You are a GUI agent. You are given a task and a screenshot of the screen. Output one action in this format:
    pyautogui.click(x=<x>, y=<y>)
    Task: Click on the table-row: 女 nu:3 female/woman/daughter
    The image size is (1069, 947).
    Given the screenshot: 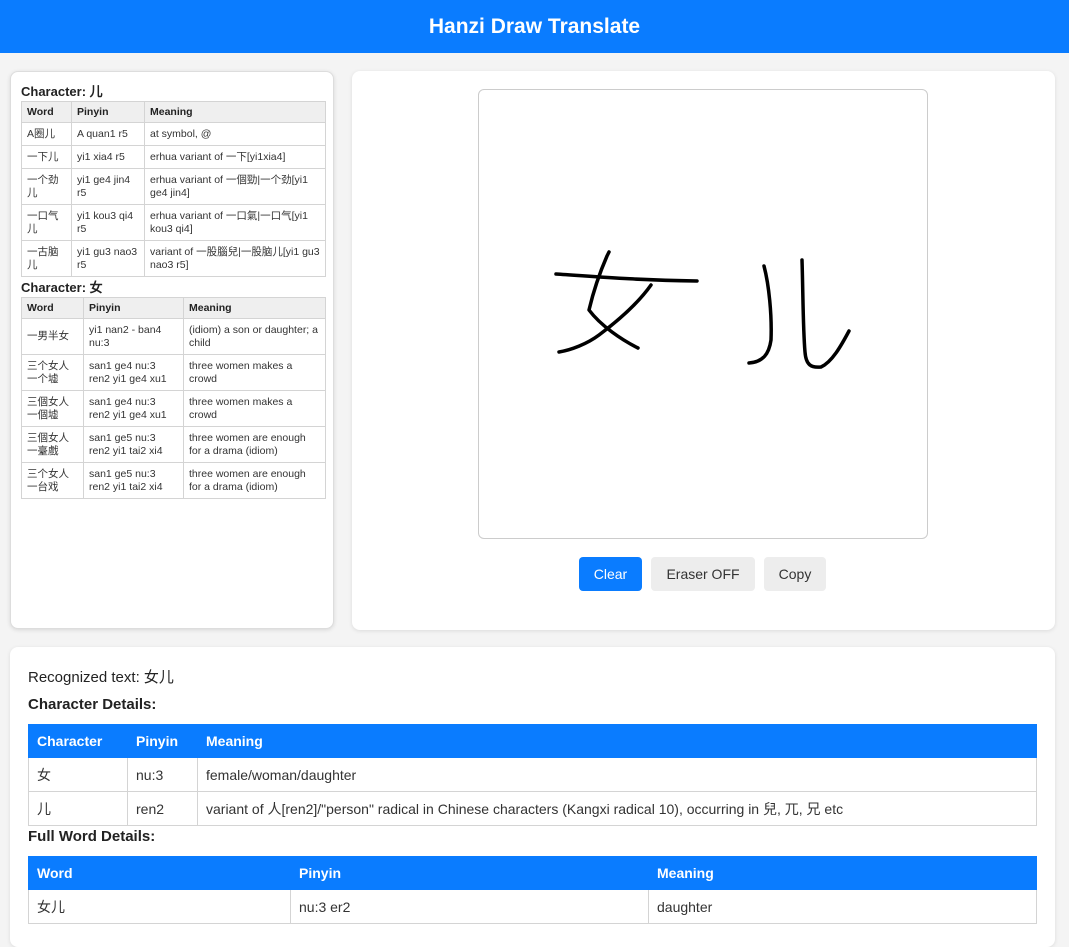 What is the action you would take?
    pyautogui.click(x=532, y=774)
    